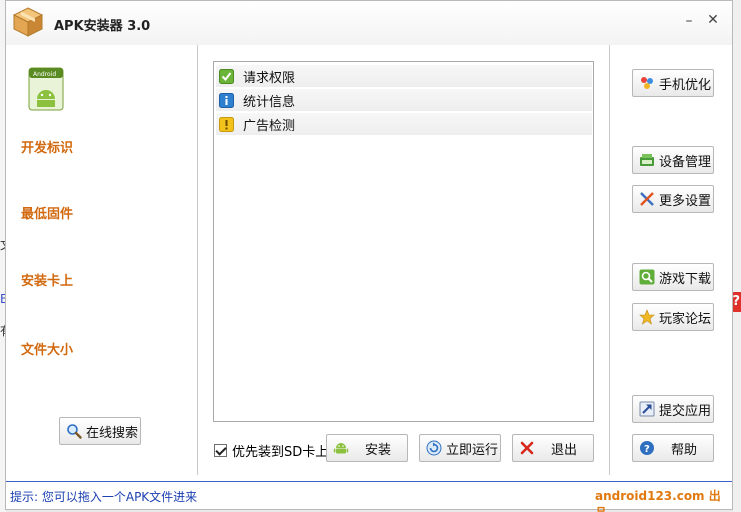 The image size is (741, 512). I want to click on window-title: APK安装器 3.0, so click(102, 26).